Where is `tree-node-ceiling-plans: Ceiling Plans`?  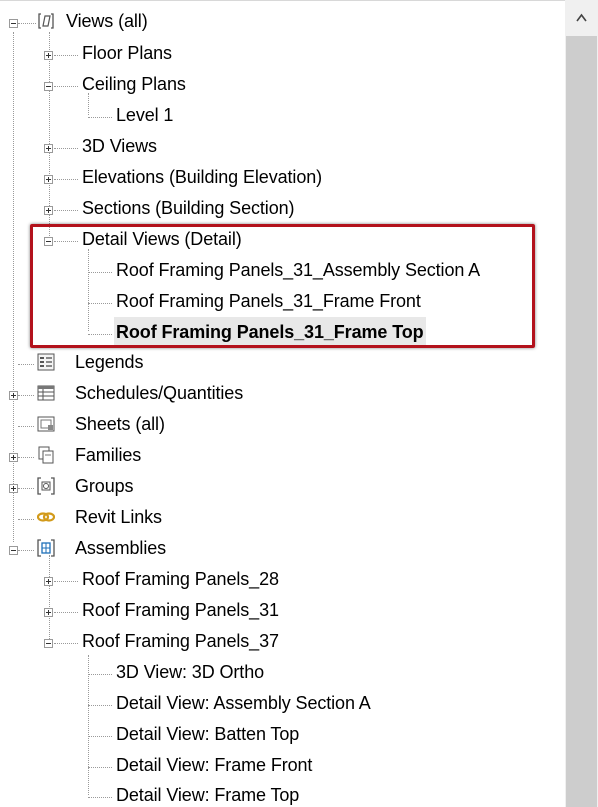
tree-node-ceiling-plans: Ceiling Plans is located at coordinates (280, 84).